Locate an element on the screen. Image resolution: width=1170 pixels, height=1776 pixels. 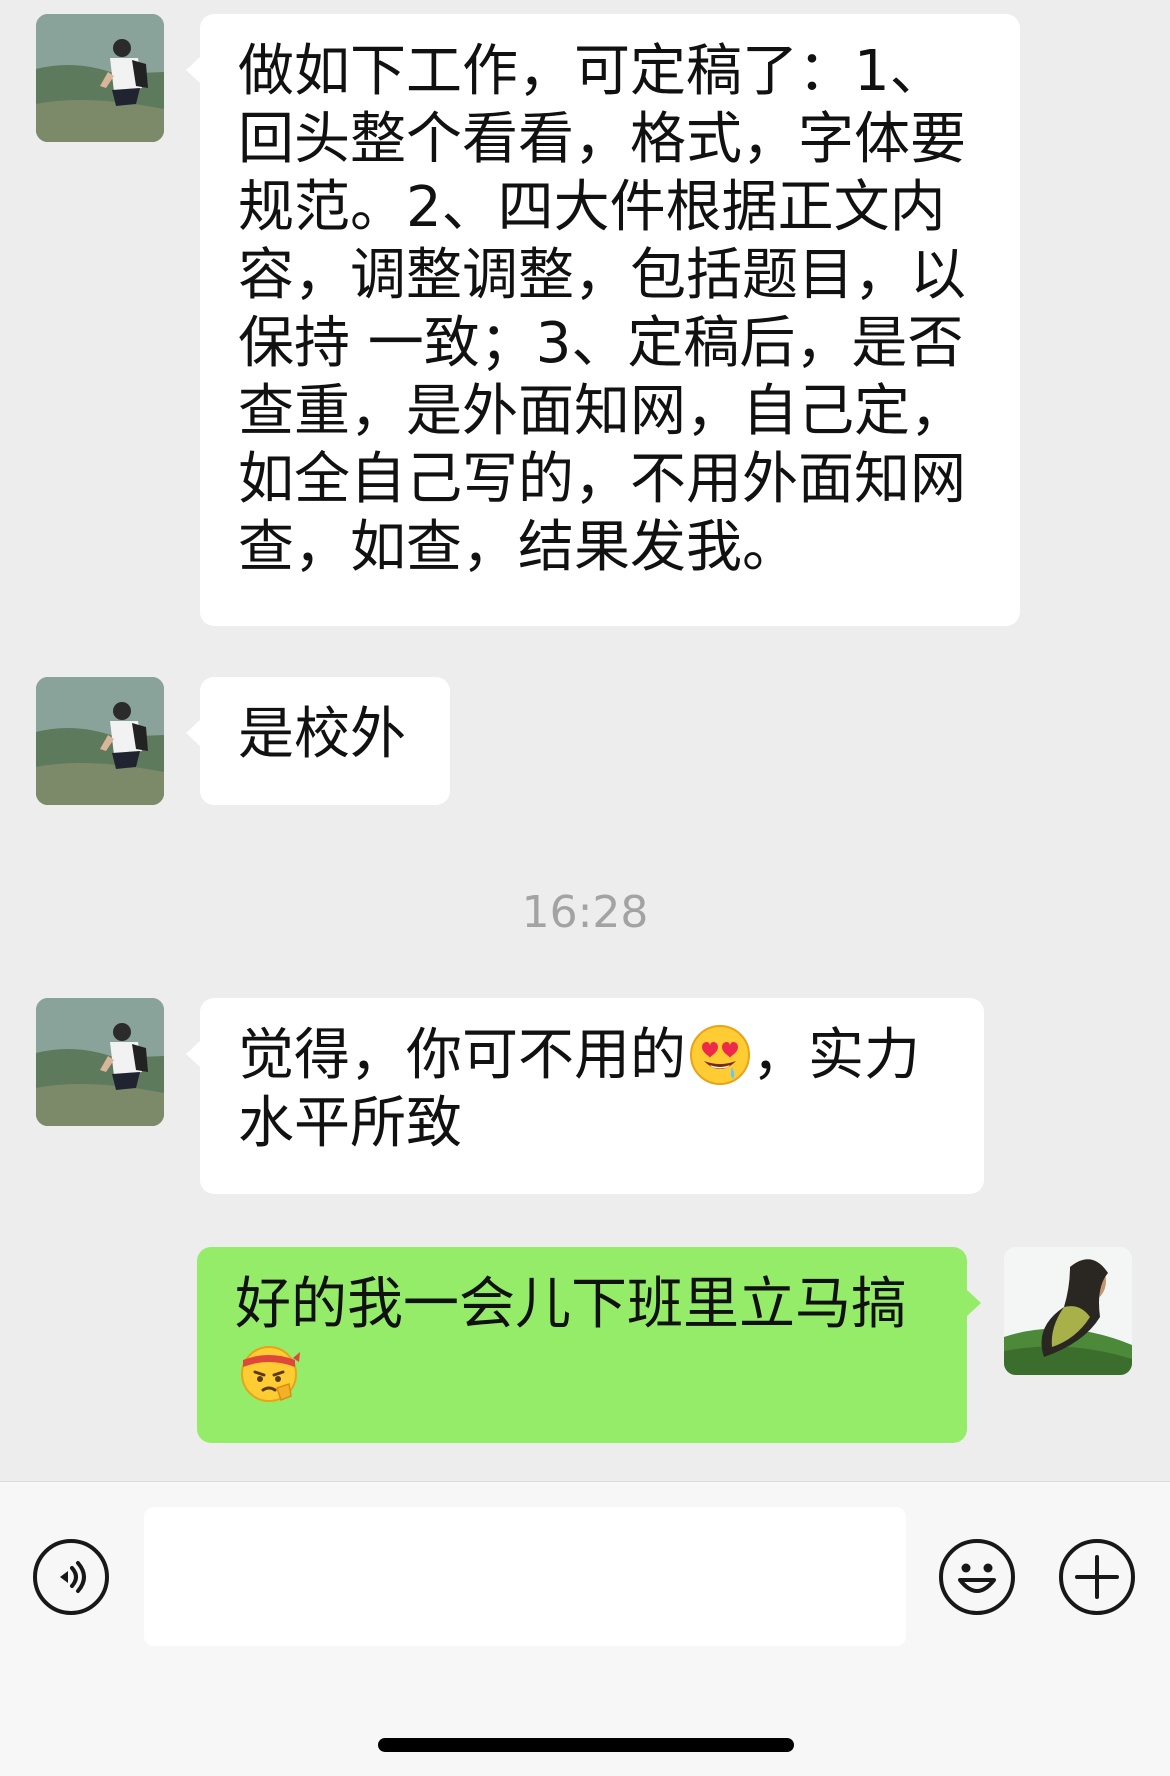
message-bubble-incoming: 觉得，你可不用的 ，实力水平所致 is located at coordinates (585, 1096).